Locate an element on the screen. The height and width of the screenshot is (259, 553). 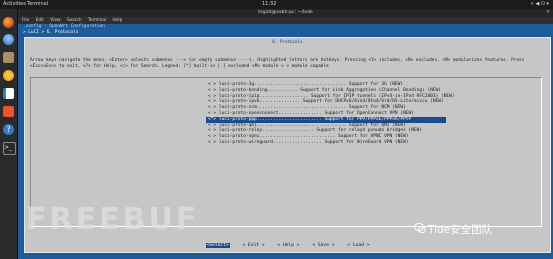
rhythmbox-icon is located at coordinates (8, 75).